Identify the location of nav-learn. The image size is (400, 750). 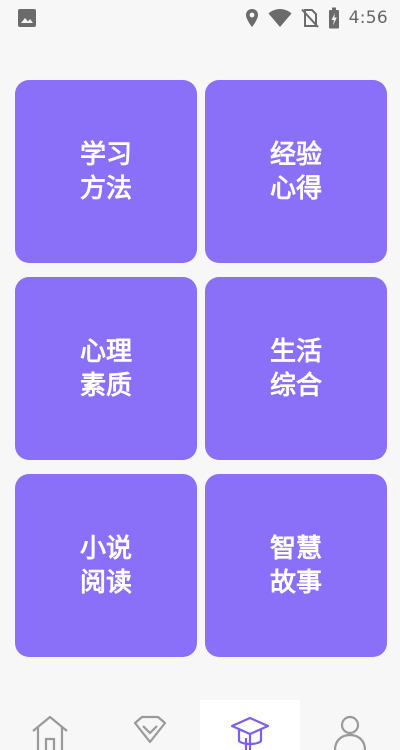
(250, 725).